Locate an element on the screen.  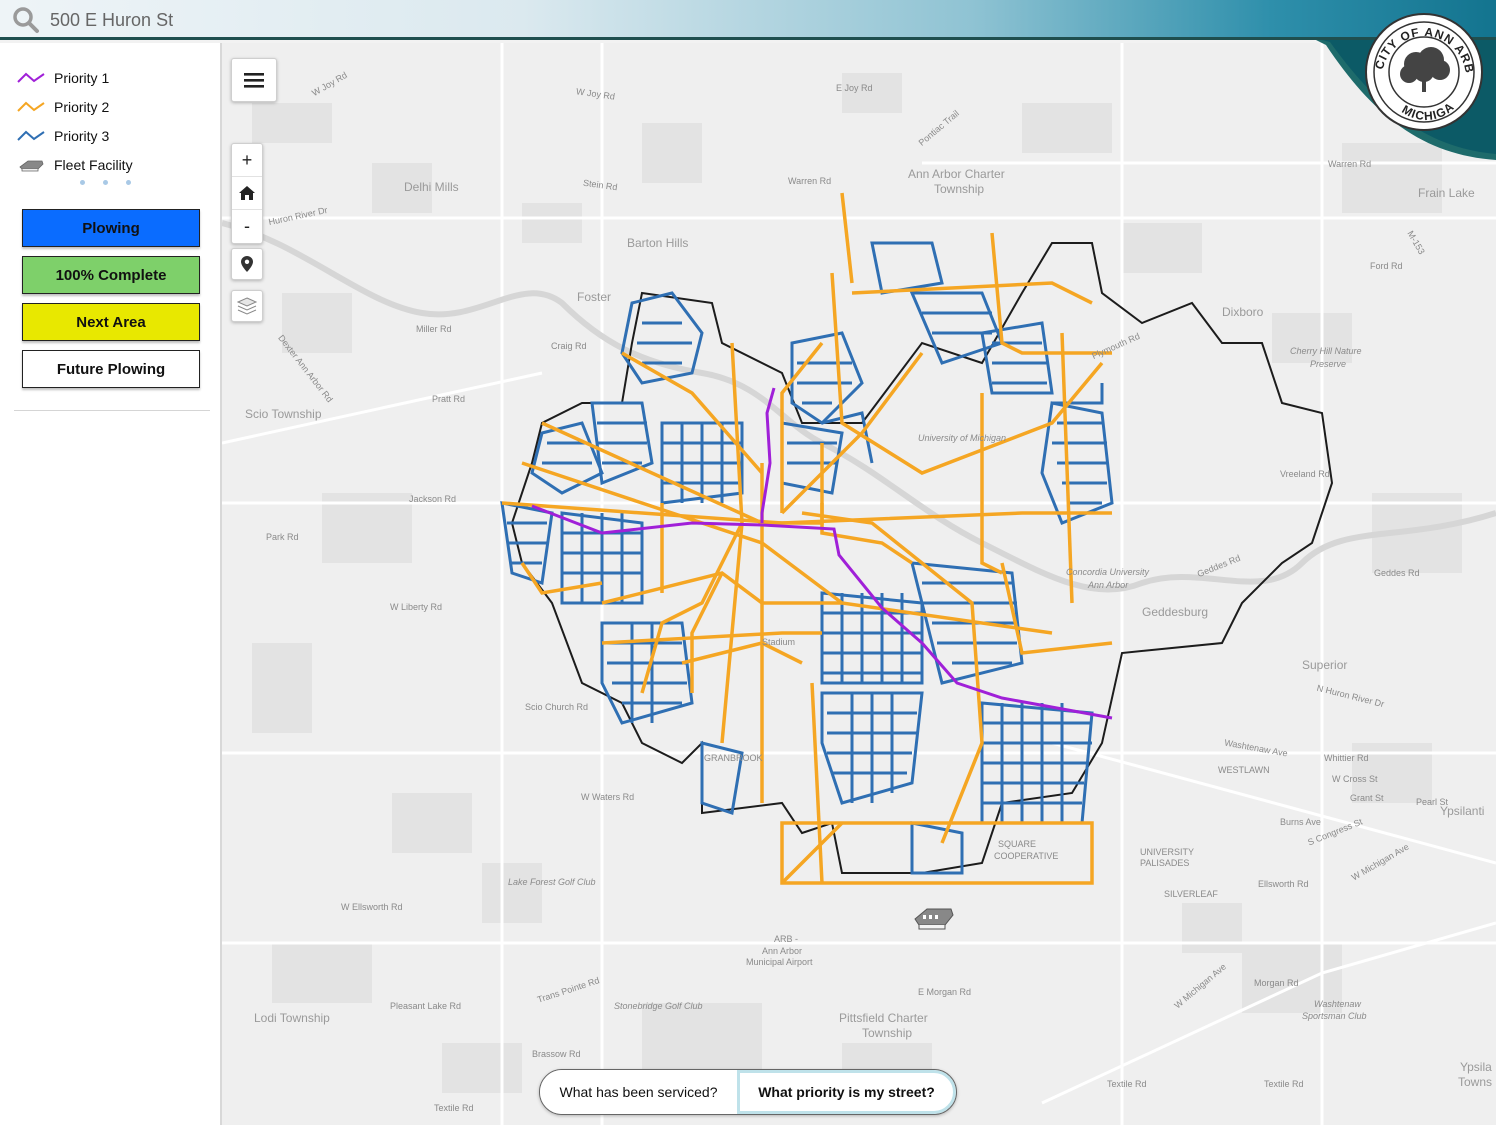
map-label: Municipal Airport is located at coordinates (779, 962).